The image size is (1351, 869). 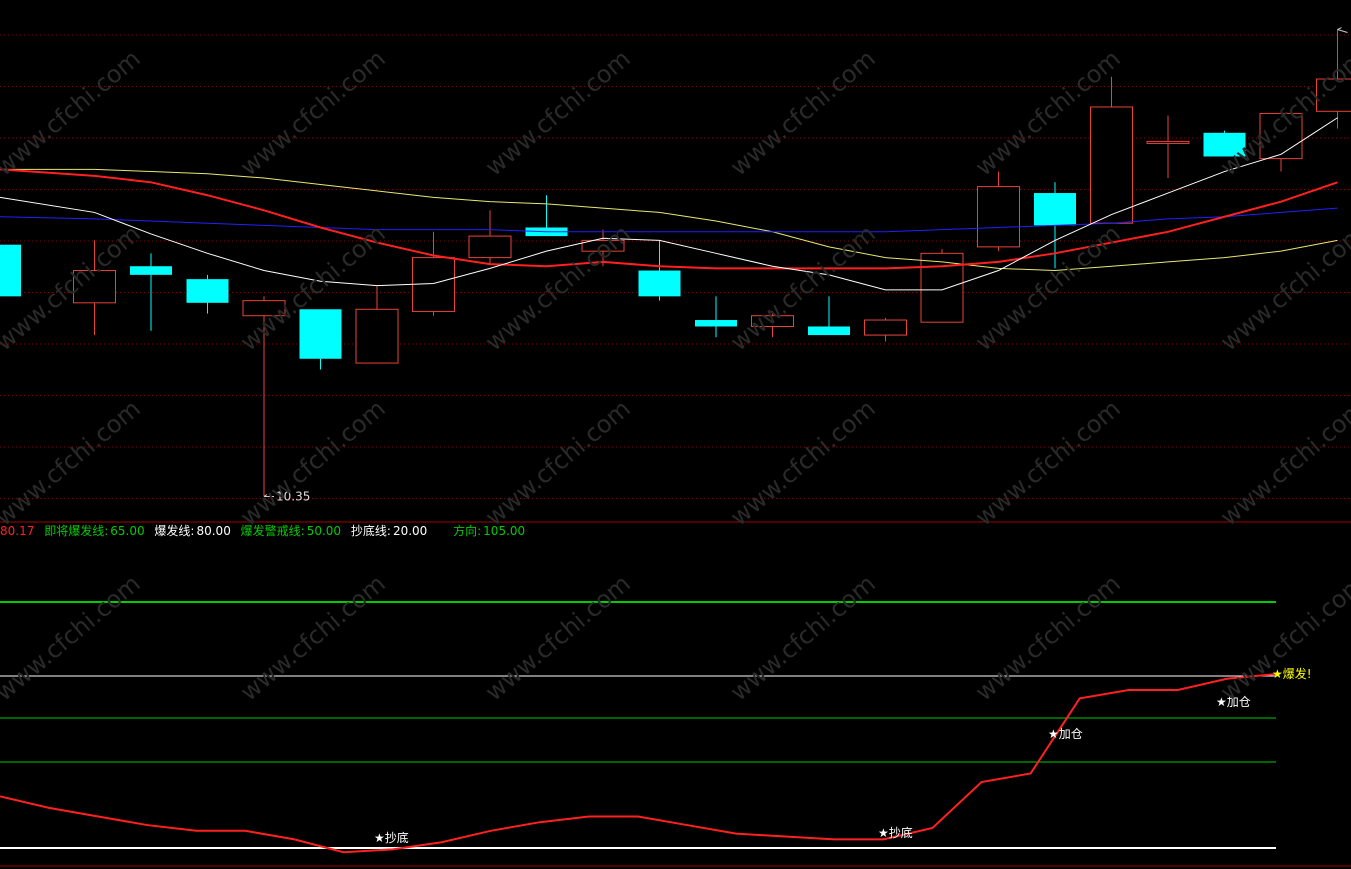 I want to click on ma-red-line, so click(x=669, y=219).